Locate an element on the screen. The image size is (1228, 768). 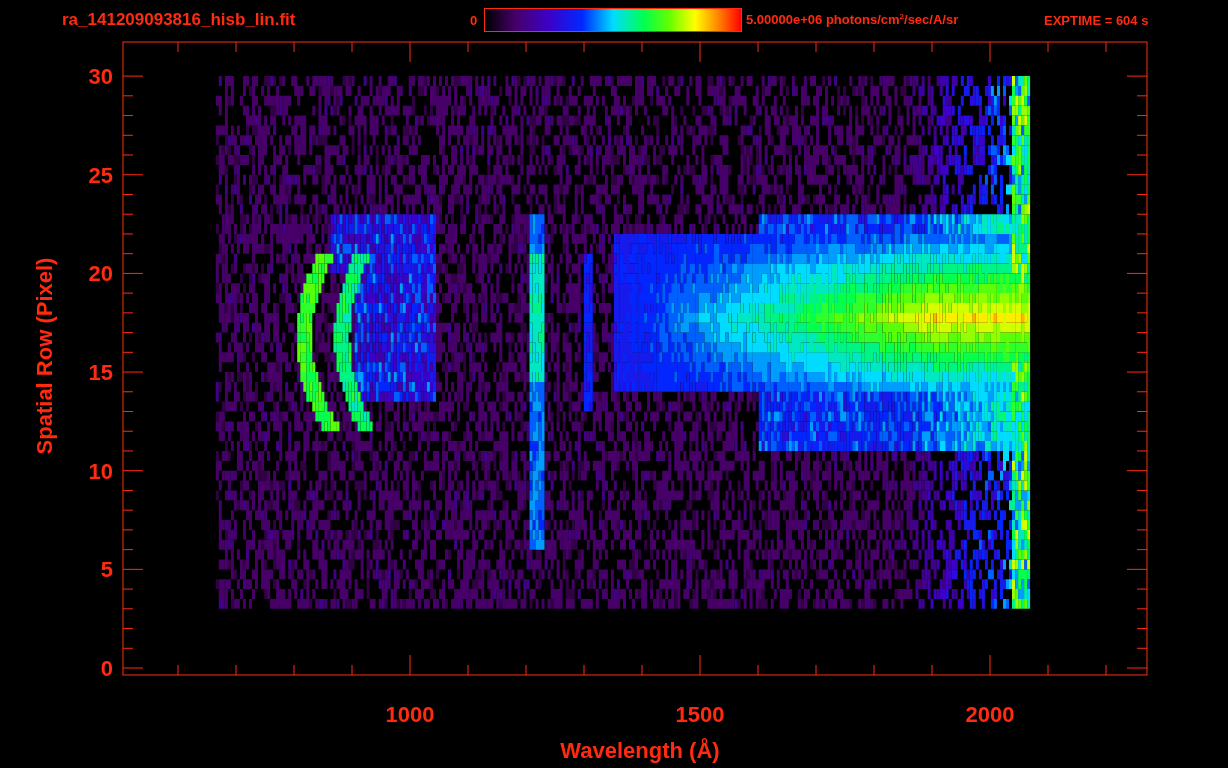
y-tick-label: 10 is located at coordinates (100, 471).